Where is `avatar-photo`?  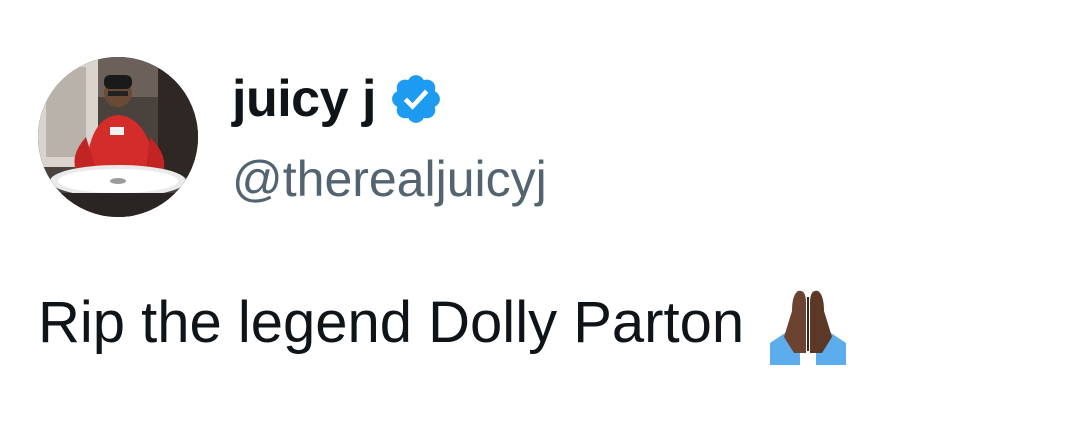
avatar-photo is located at coordinates (118, 137).